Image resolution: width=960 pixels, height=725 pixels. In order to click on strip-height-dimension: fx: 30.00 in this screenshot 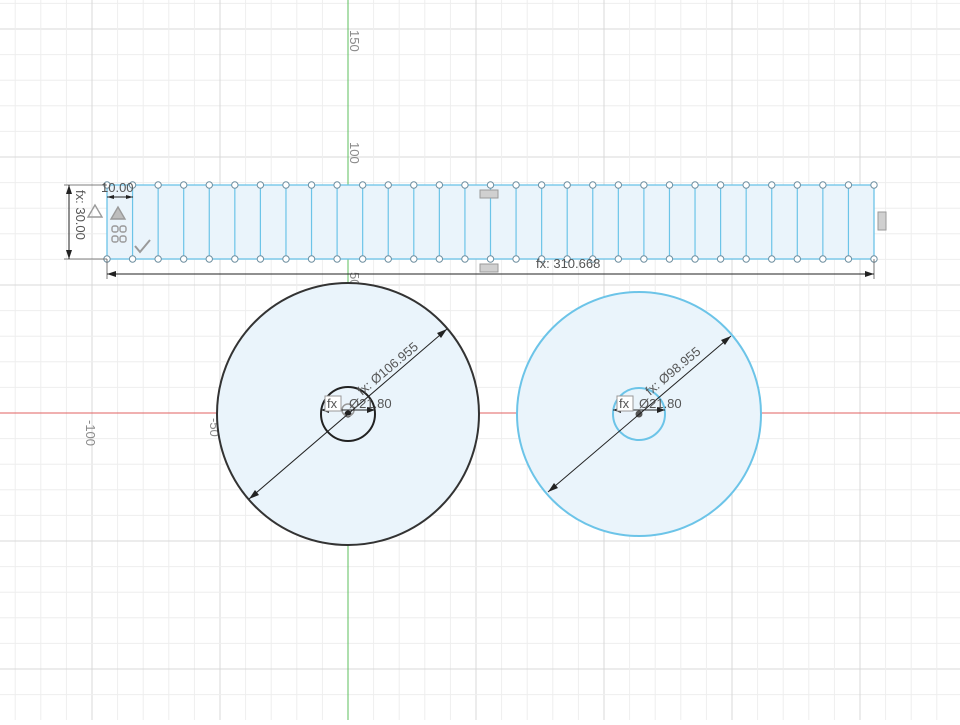, I will do `click(85, 222)`.